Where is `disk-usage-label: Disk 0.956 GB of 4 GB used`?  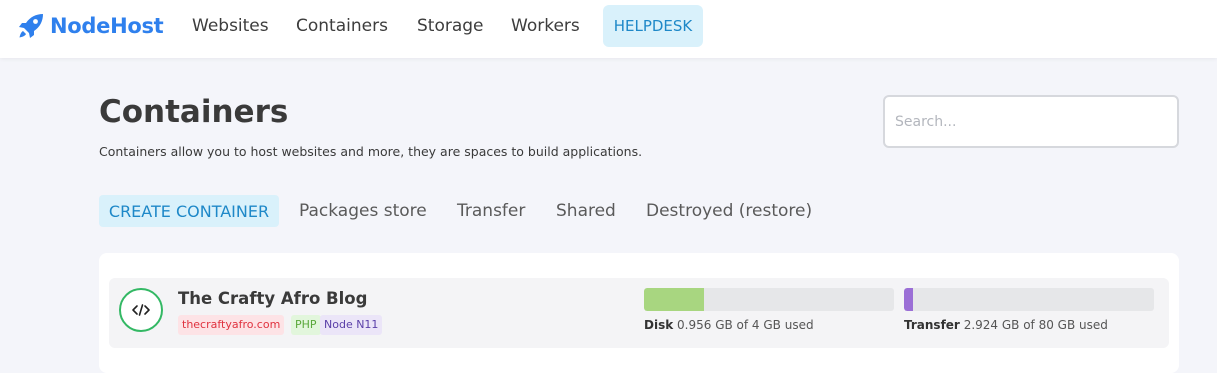
disk-usage-label: Disk 0.956 GB of 4 GB used is located at coordinates (729, 325).